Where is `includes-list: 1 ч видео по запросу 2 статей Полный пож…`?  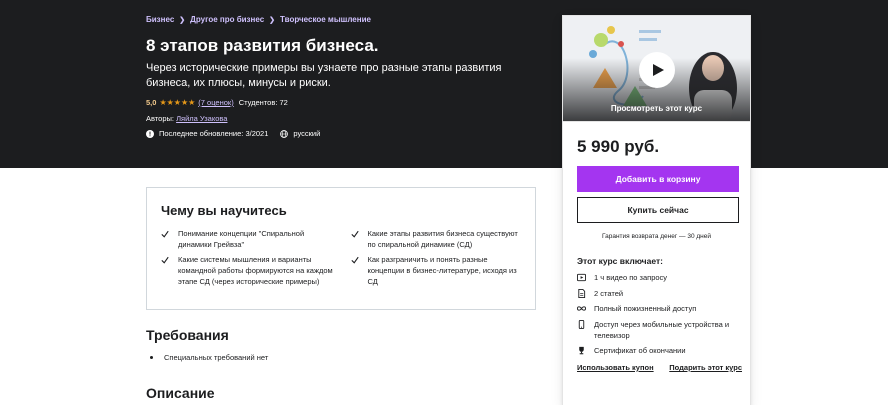 includes-list: 1 ч видео по запросу 2 статей Полный пож… is located at coordinates (659, 316).